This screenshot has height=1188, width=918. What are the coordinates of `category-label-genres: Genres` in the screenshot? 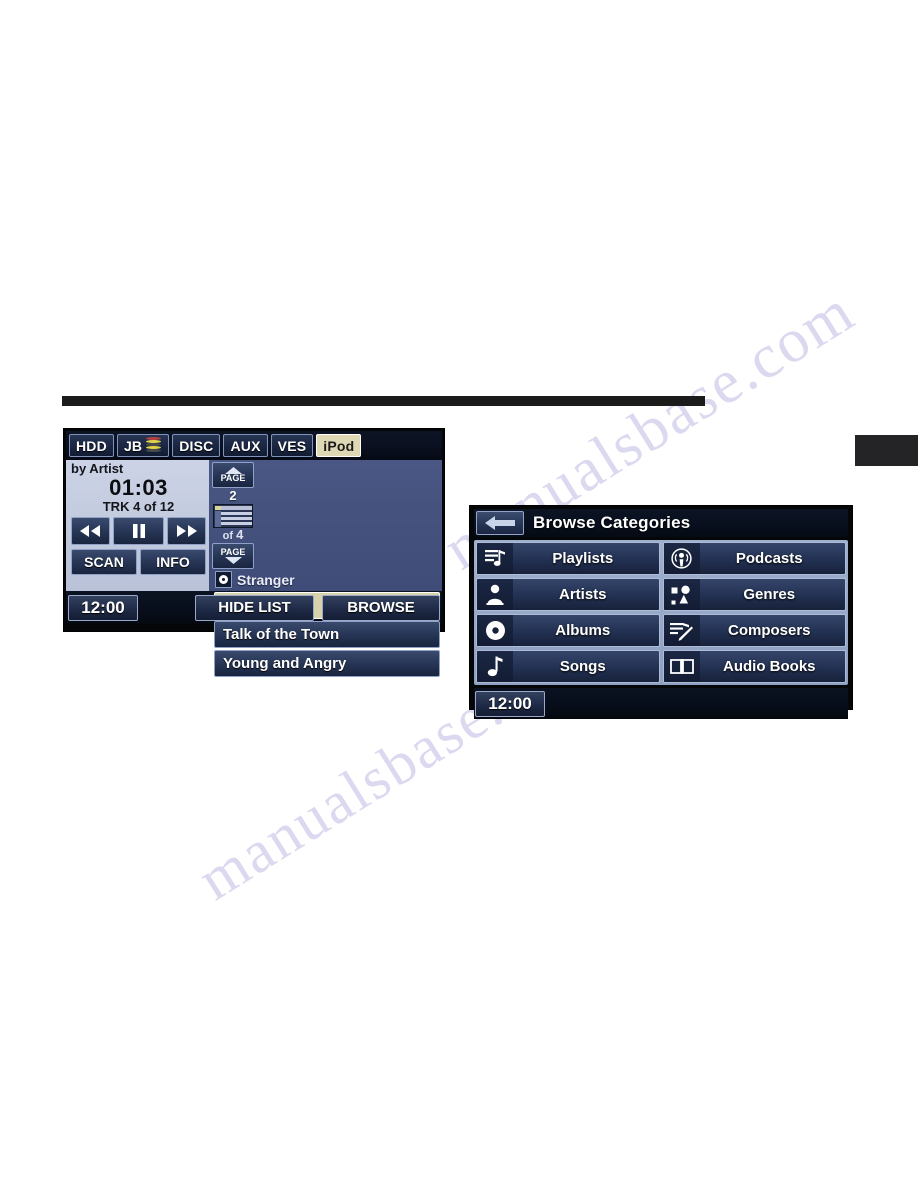 It's located at (769, 594).